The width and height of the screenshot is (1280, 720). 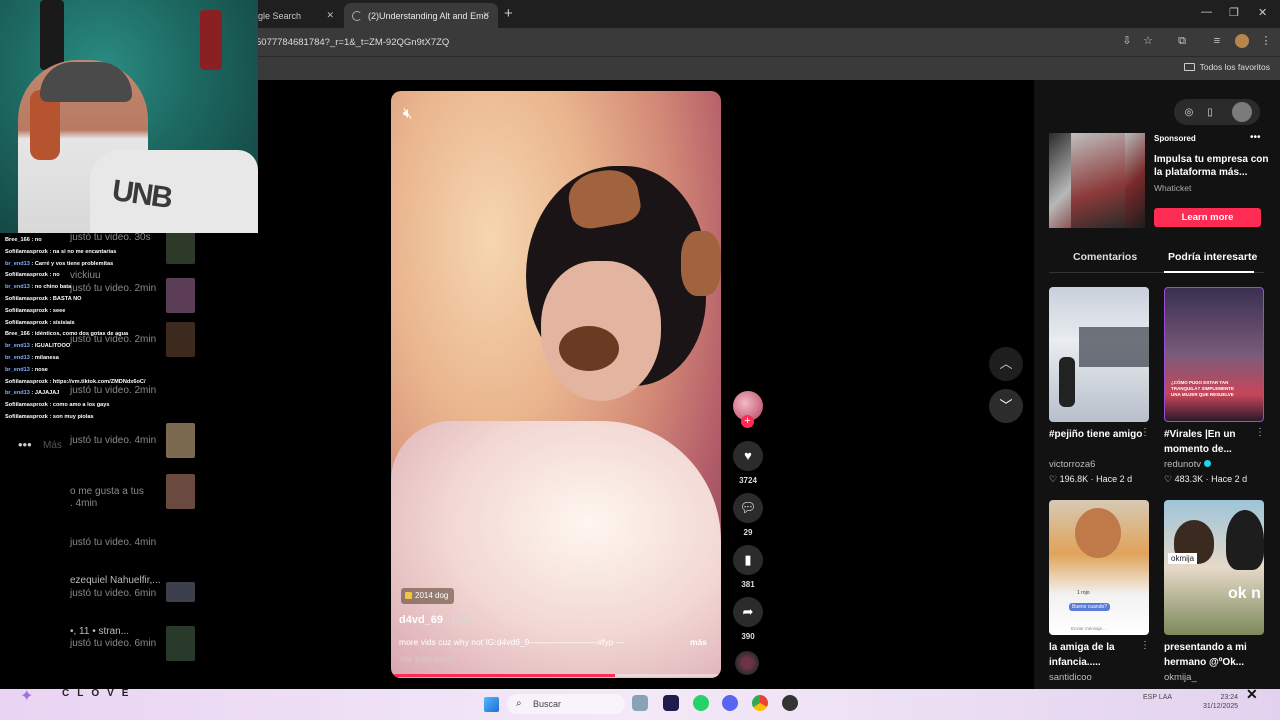 What do you see at coordinates (1127, 41) in the screenshot?
I see `install-icon: ⇩` at bounding box center [1127, 41].